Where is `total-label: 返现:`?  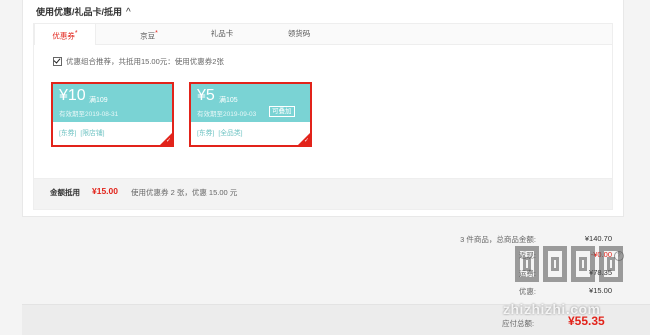
total-label: 返现: is located at coordinates (527, 255).